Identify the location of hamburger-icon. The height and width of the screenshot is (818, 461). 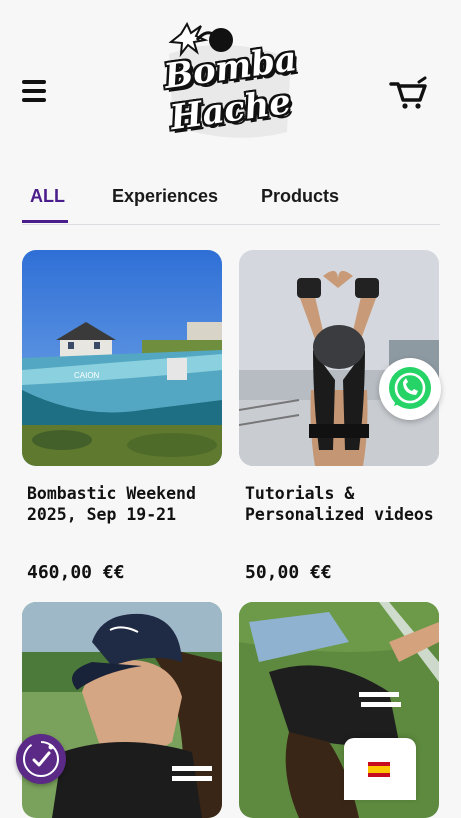
(34, 82).